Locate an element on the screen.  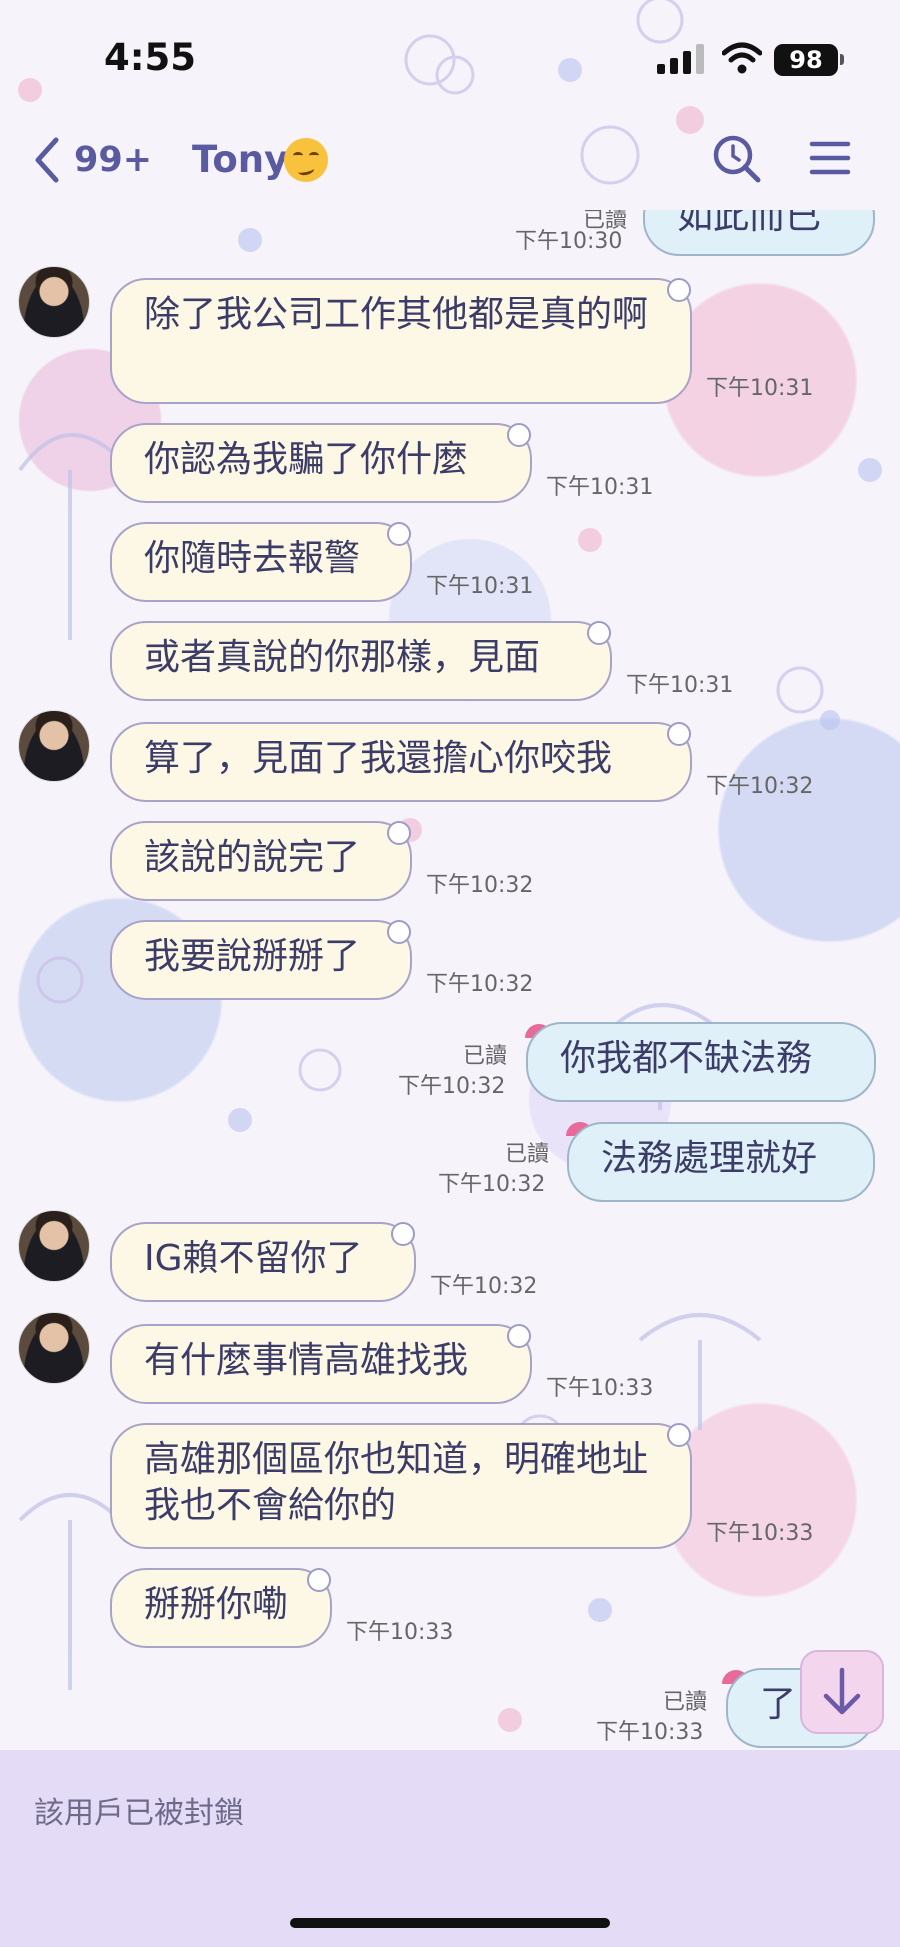
chat-header: 99+ Tony is located at coordinates (450, 160).